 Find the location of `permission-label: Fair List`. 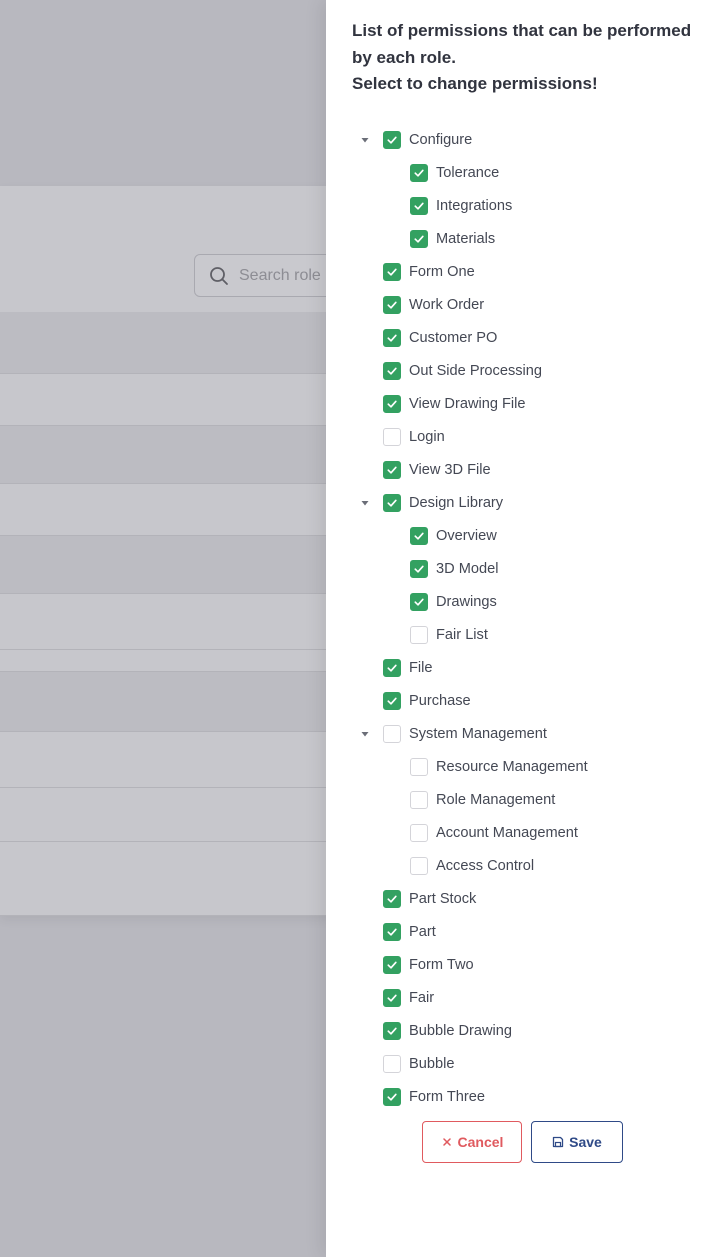

permission-label: Fair List is located at coordinates (462, 635).